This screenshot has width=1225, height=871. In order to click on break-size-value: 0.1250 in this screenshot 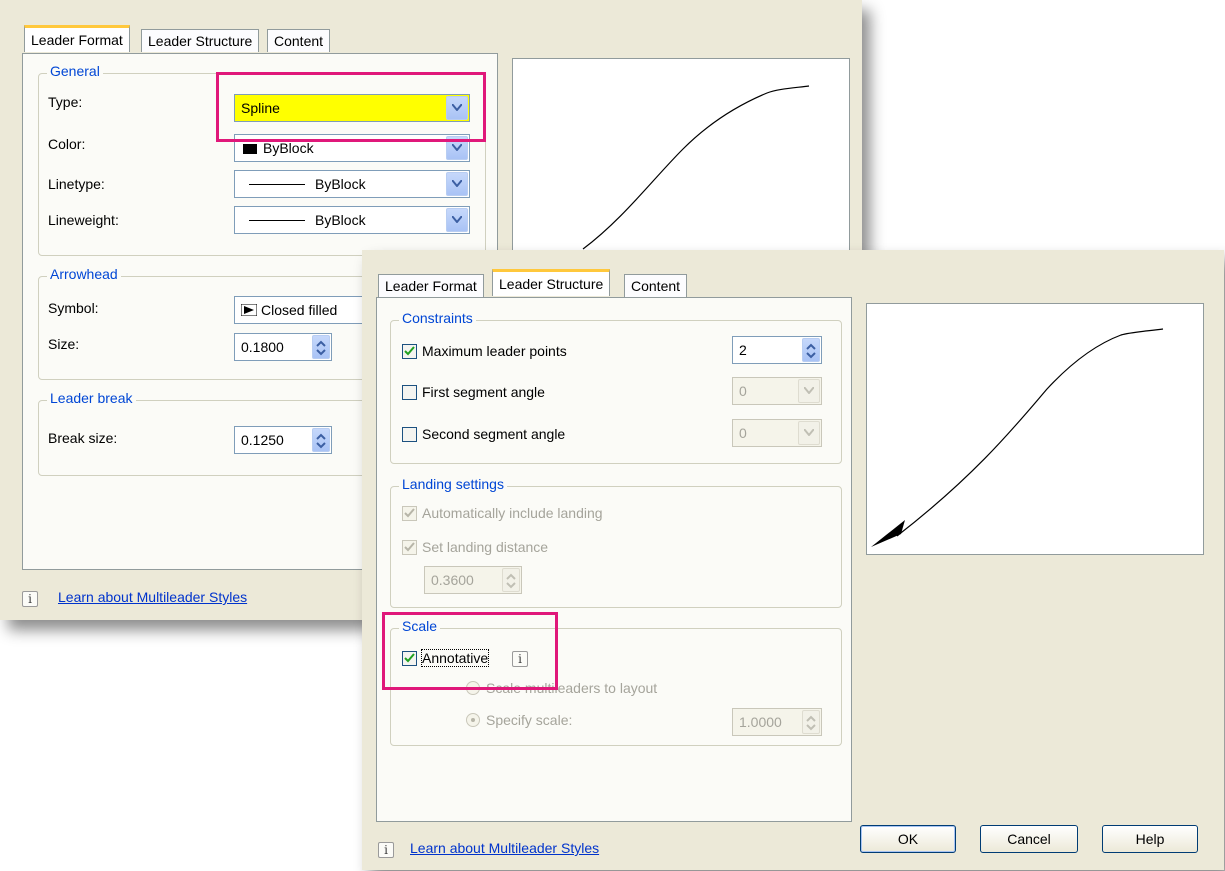, I will do `click(262, 440)`.